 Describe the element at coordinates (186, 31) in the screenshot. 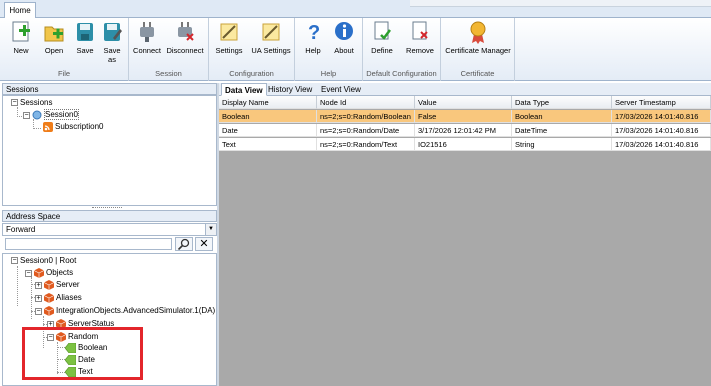

I see `disconnect-plug-icon` at that location.